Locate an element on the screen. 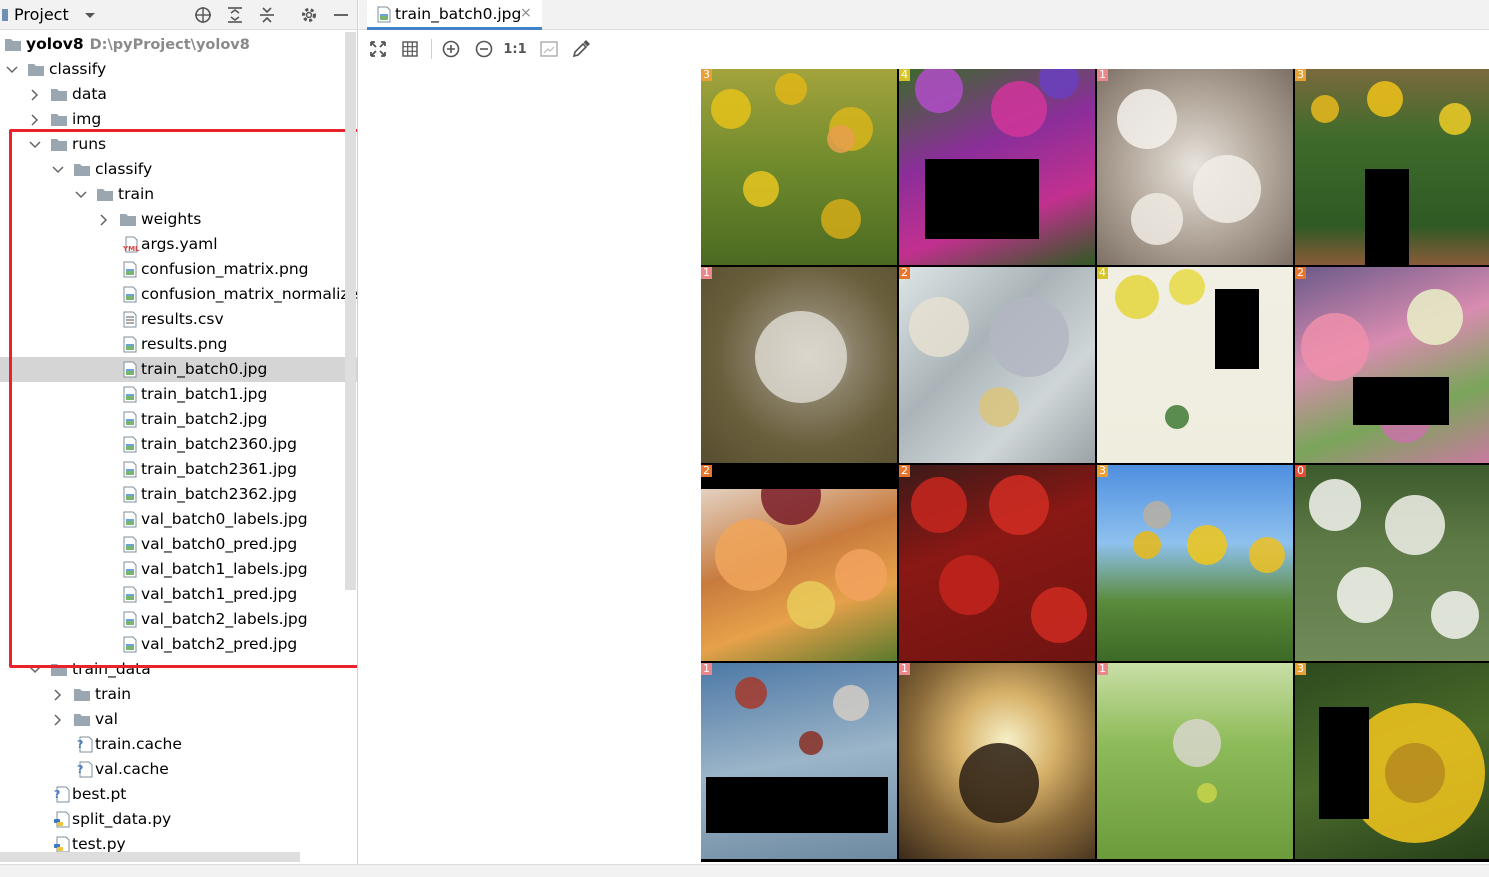 This screenshot has width=1489, height=877. gear-icon is located at coordinates (309, 15).